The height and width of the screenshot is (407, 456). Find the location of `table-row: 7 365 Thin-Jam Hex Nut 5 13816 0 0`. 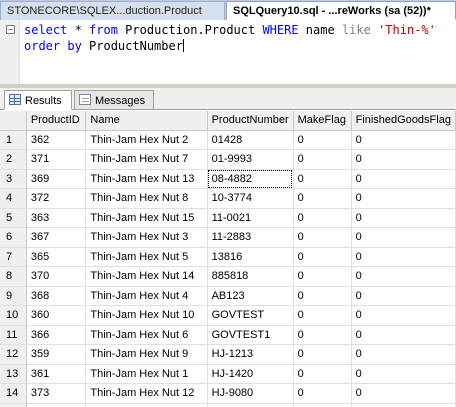

table-row: 7 365 Thin-Jam Hex Nut 5 13816 0 0 is located at coordinates (228, 257).